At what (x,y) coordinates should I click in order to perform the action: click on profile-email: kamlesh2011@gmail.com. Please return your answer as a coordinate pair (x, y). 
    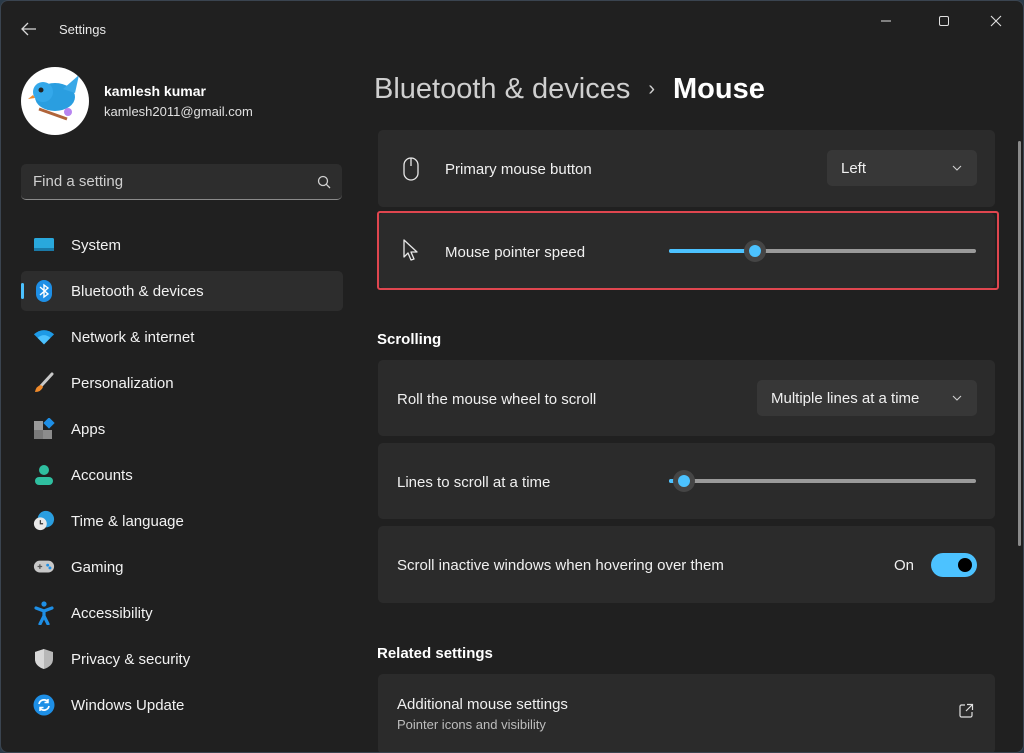
    Looking at the image, I should click on (178, 111).